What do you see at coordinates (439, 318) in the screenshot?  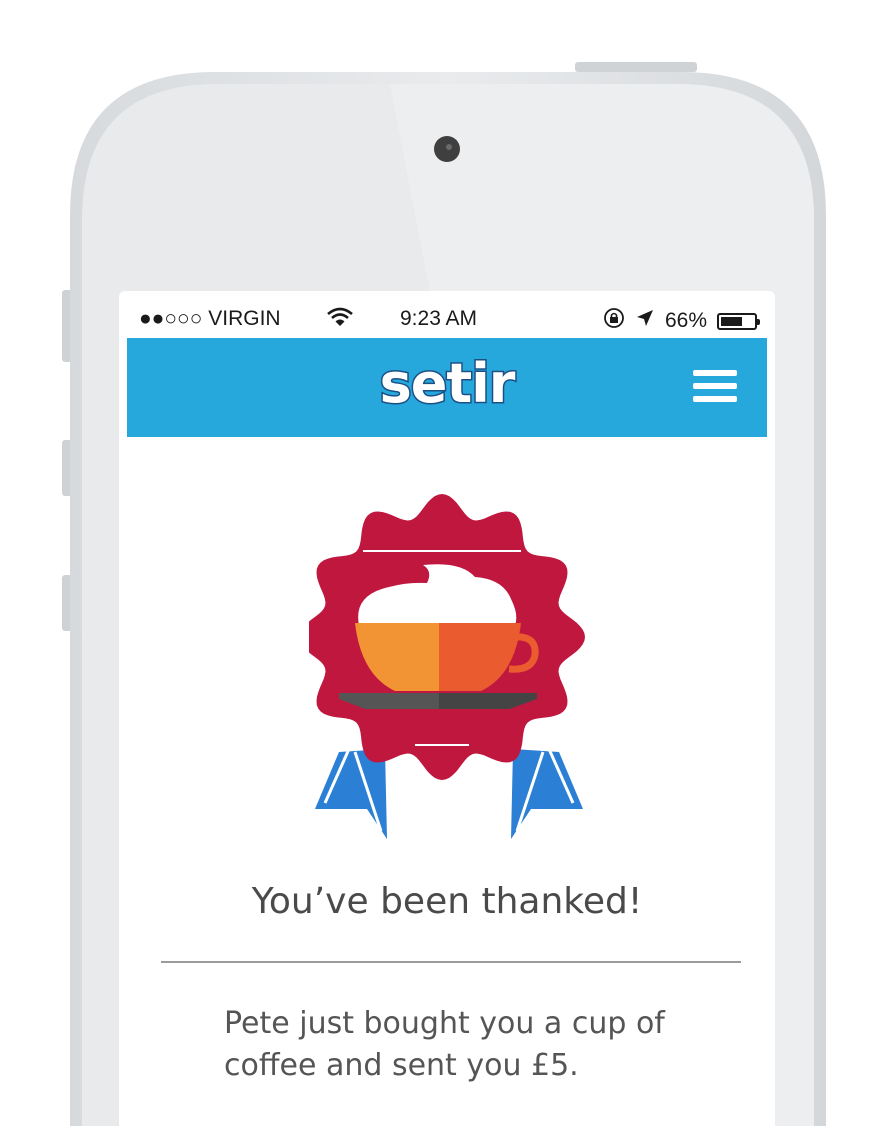 I see `clock-time: 9:23 AM` at bounding box center [439, 318].